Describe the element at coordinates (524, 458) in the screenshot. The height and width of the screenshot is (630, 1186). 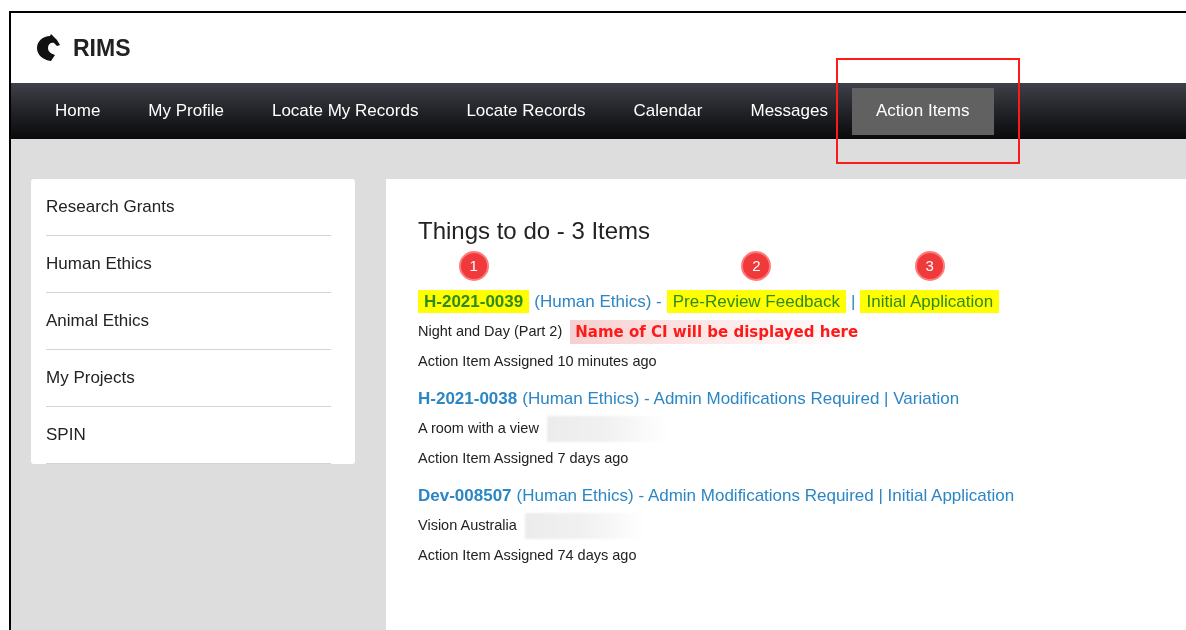
I see `assigned-time: Action Item Assigned 7 days ago` at that location.